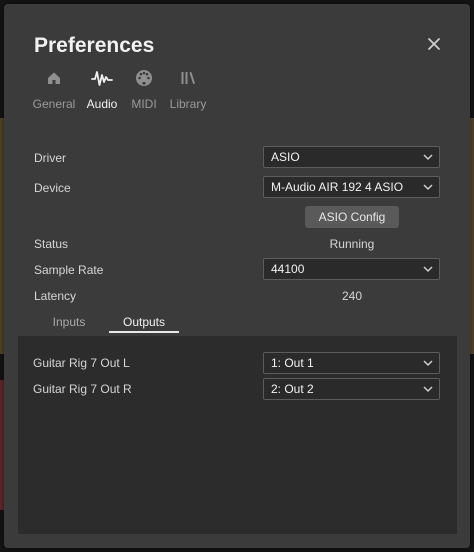  Describe the element at coordinates (337, 187) in the screenshot. I see `device-value: M-Audio AIR 192 4 ASIO` at that location.